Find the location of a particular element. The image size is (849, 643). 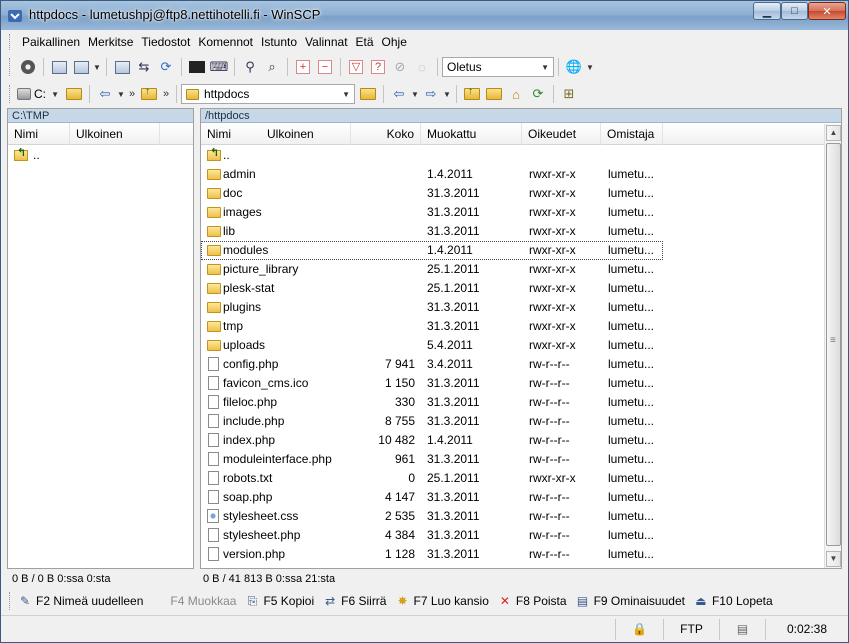

menu-istunto: Istunto is located at coordinates (279, 42).